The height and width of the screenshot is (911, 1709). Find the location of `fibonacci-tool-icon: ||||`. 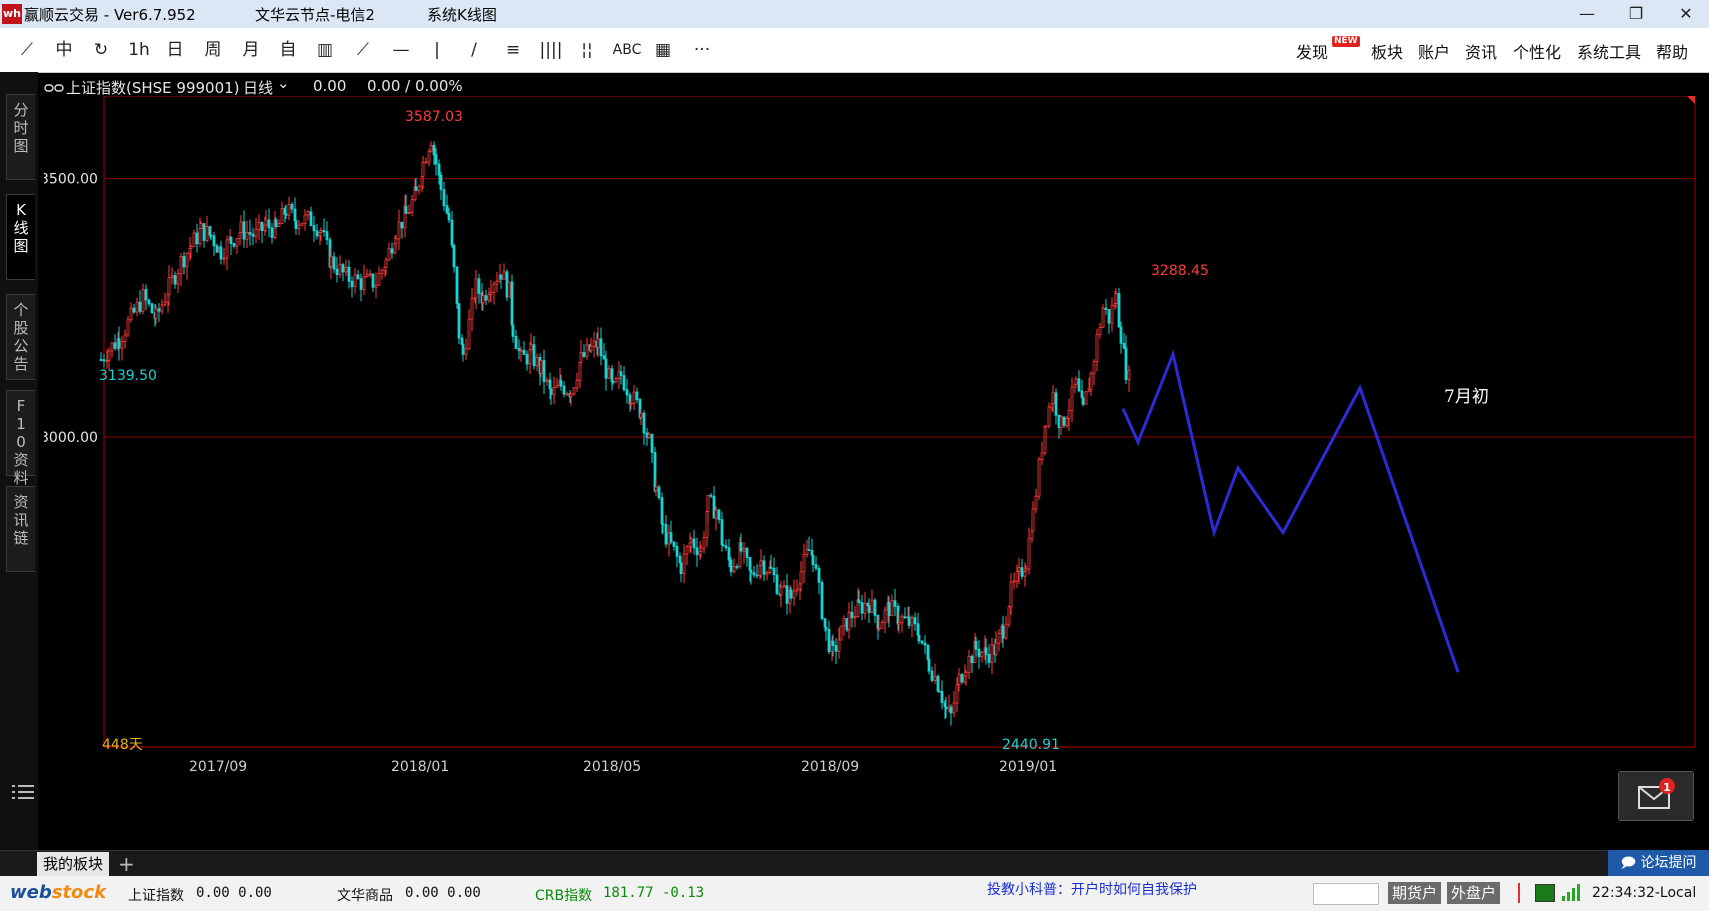

fibonacci-tool-icon: |||| is located at coordinates (551, 50).